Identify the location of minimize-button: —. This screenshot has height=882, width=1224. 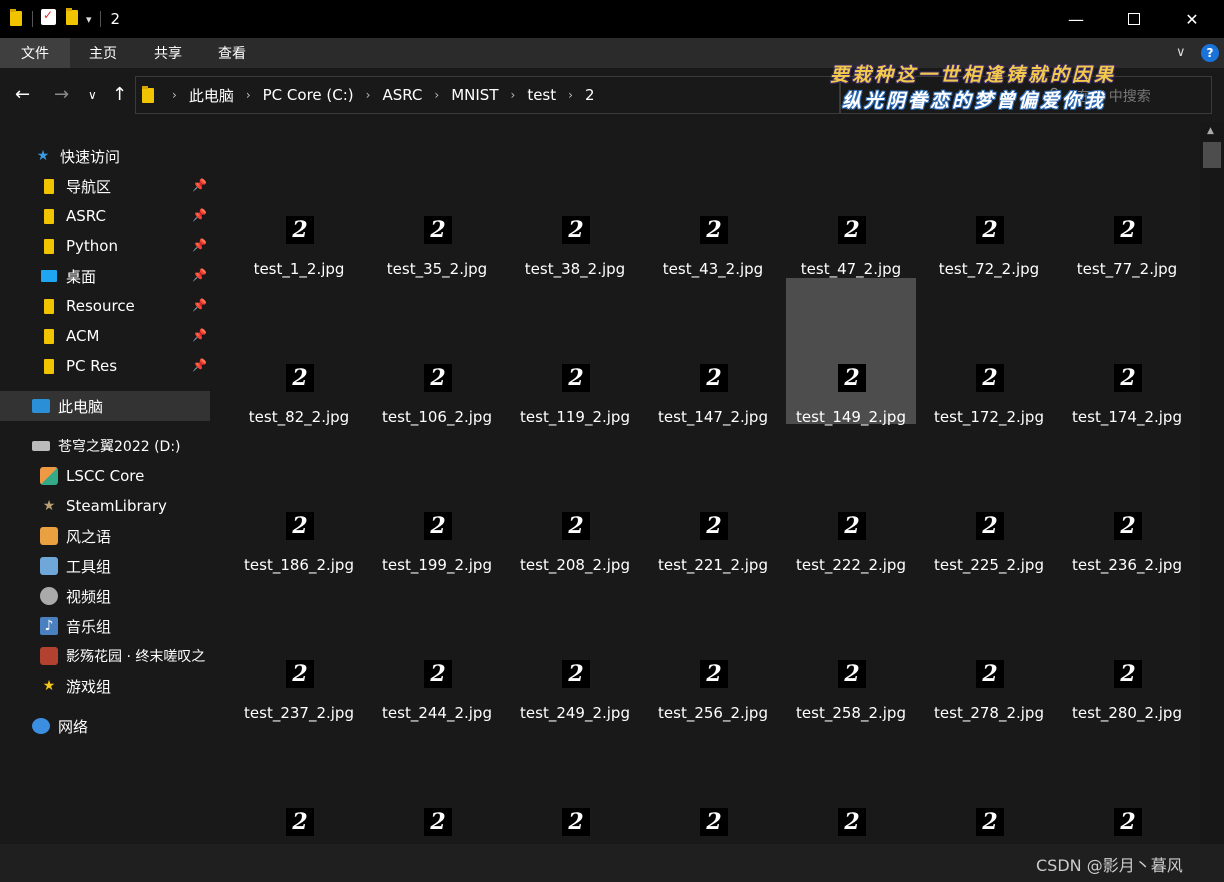
(1076, 19).